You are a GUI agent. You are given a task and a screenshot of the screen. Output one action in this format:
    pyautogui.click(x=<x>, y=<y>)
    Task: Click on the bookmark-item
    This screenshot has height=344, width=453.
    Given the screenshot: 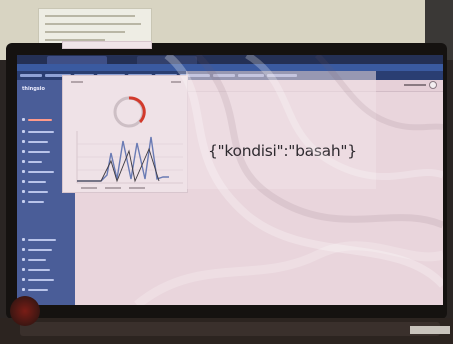 What is the action you would take?
    pyautogui.click(x=31, y=75)
    